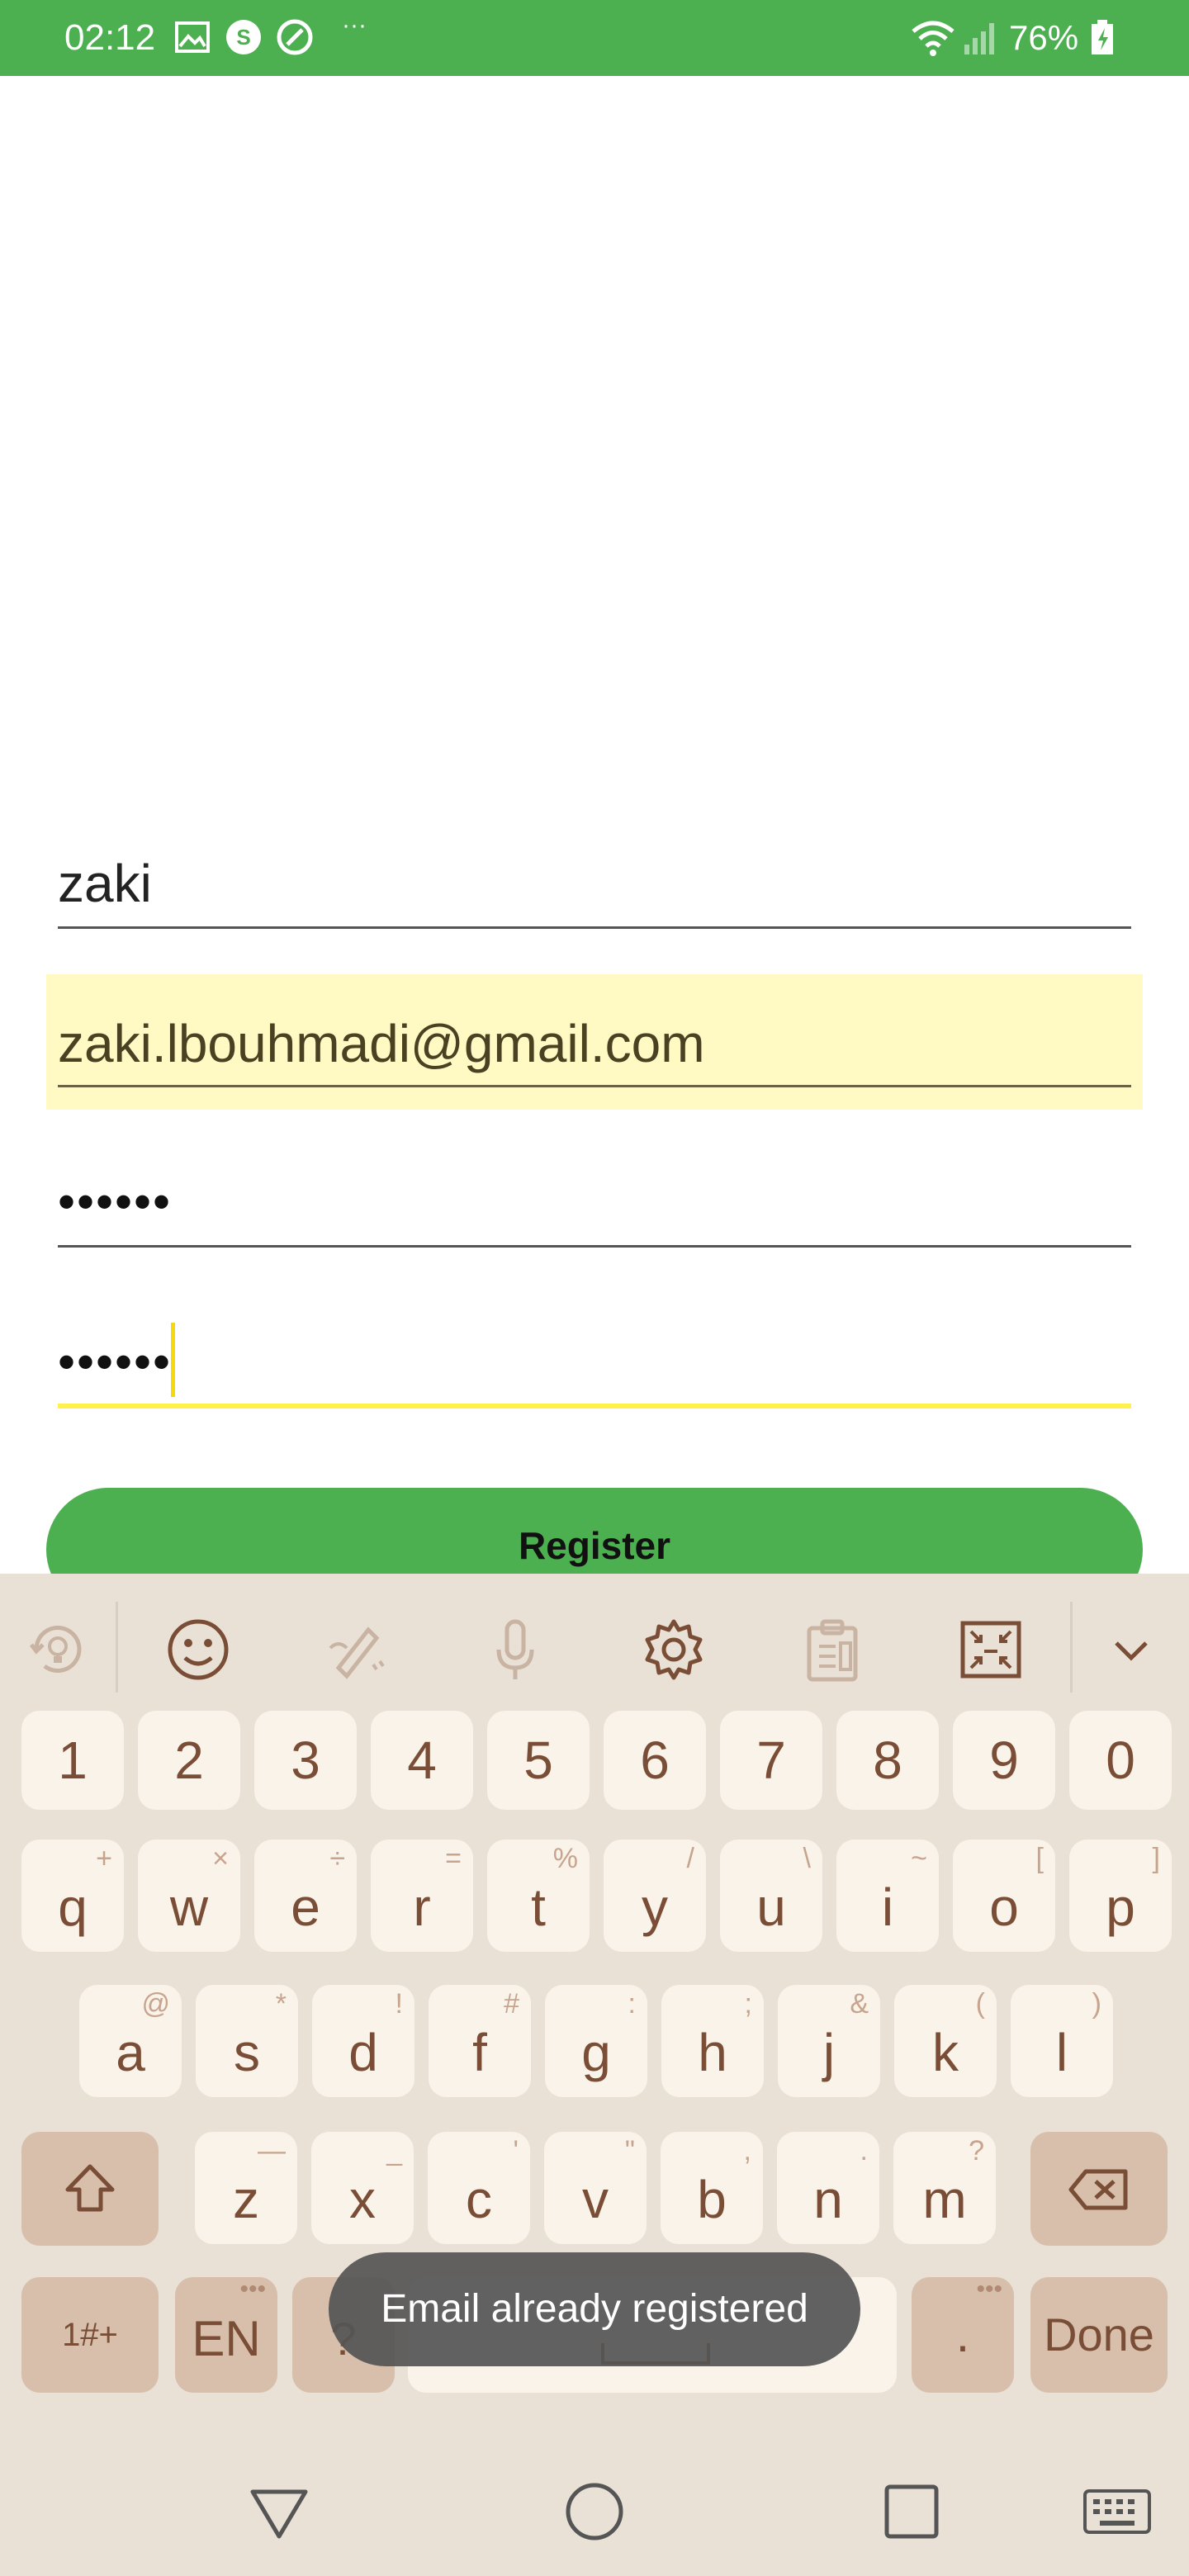  What do you see at coordinates (945, 2041) in the screenshot?
I see `key-k: (k` at bounding box center [945, 2041].